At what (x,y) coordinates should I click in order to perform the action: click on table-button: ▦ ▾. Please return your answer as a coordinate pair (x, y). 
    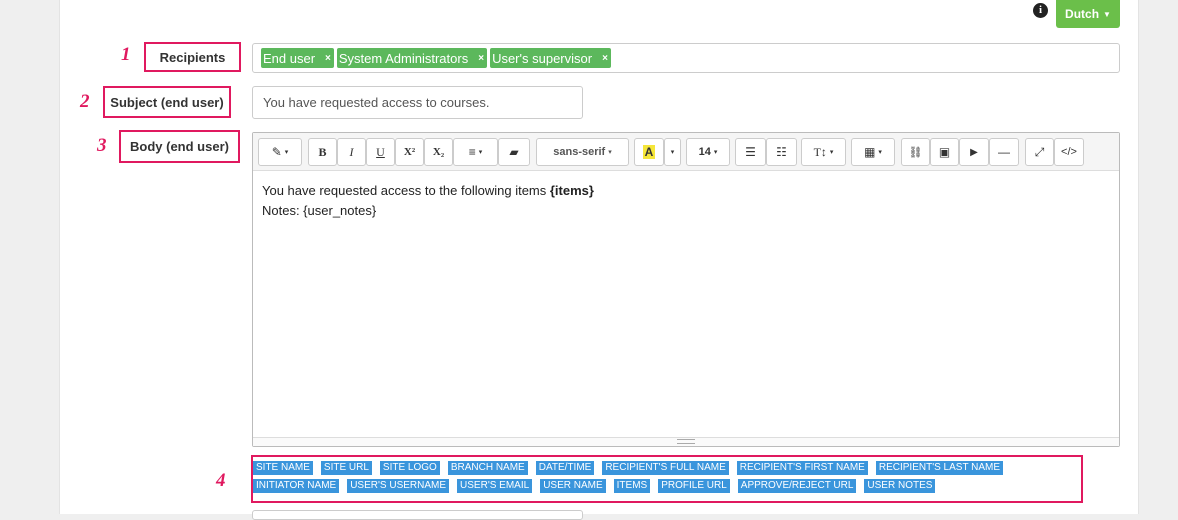
    Looking at the image, I should click on (873, 152).